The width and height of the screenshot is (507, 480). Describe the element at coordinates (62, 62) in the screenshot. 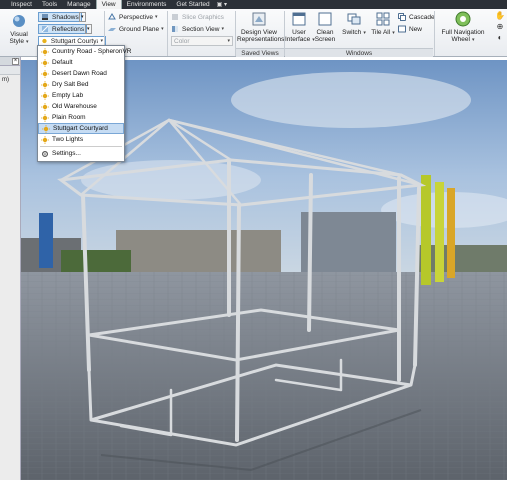

I see `environment-option-label: Default` at that location.